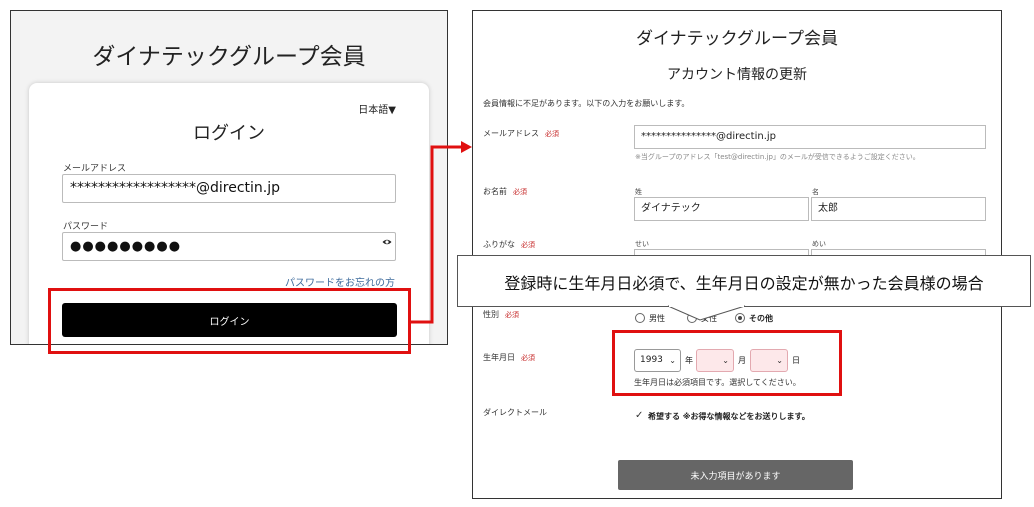 This screenshot has width=1034, height=507. I want to click on direct-mail-checkbox-label: 希望する ※お得な情報などをお送りします。, so click(729, 416).